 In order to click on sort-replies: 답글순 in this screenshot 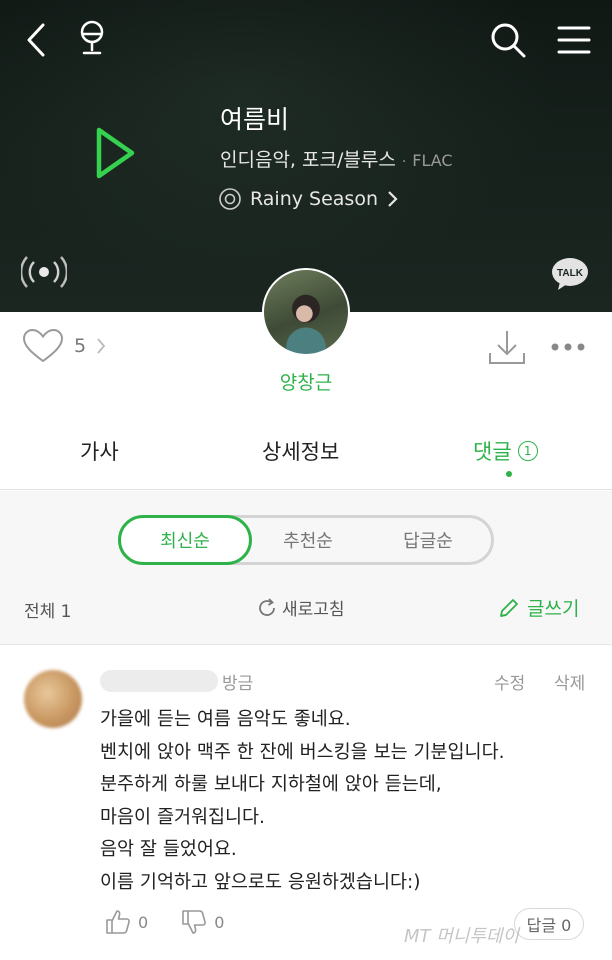, I will do `click(428, 540)`.